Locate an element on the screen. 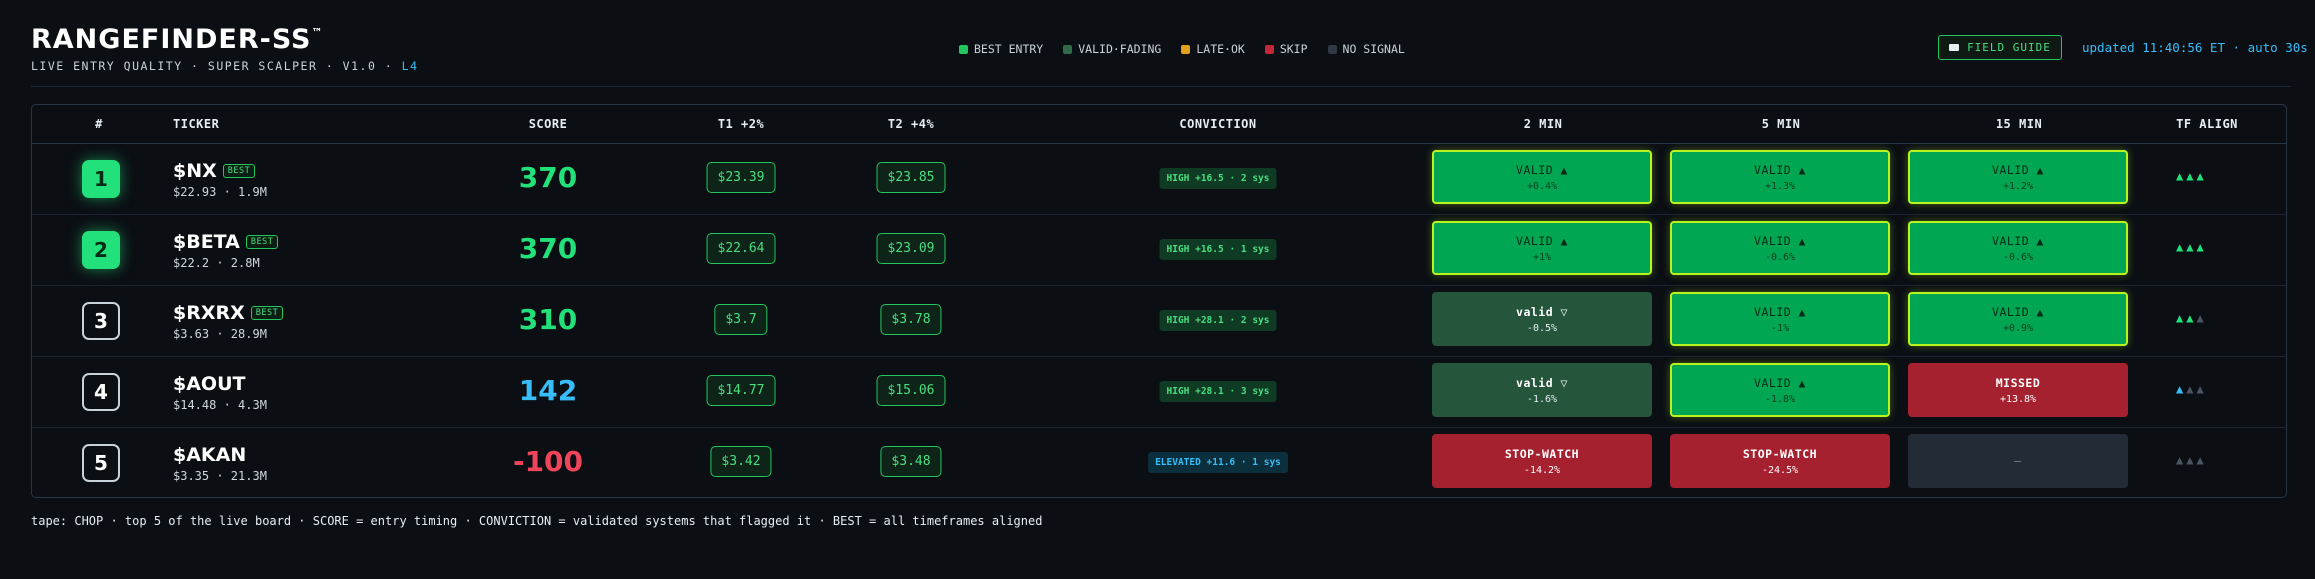 This screenshot has height=579, width=2315. column-header: TICKER is located at coordinates (196, 124).